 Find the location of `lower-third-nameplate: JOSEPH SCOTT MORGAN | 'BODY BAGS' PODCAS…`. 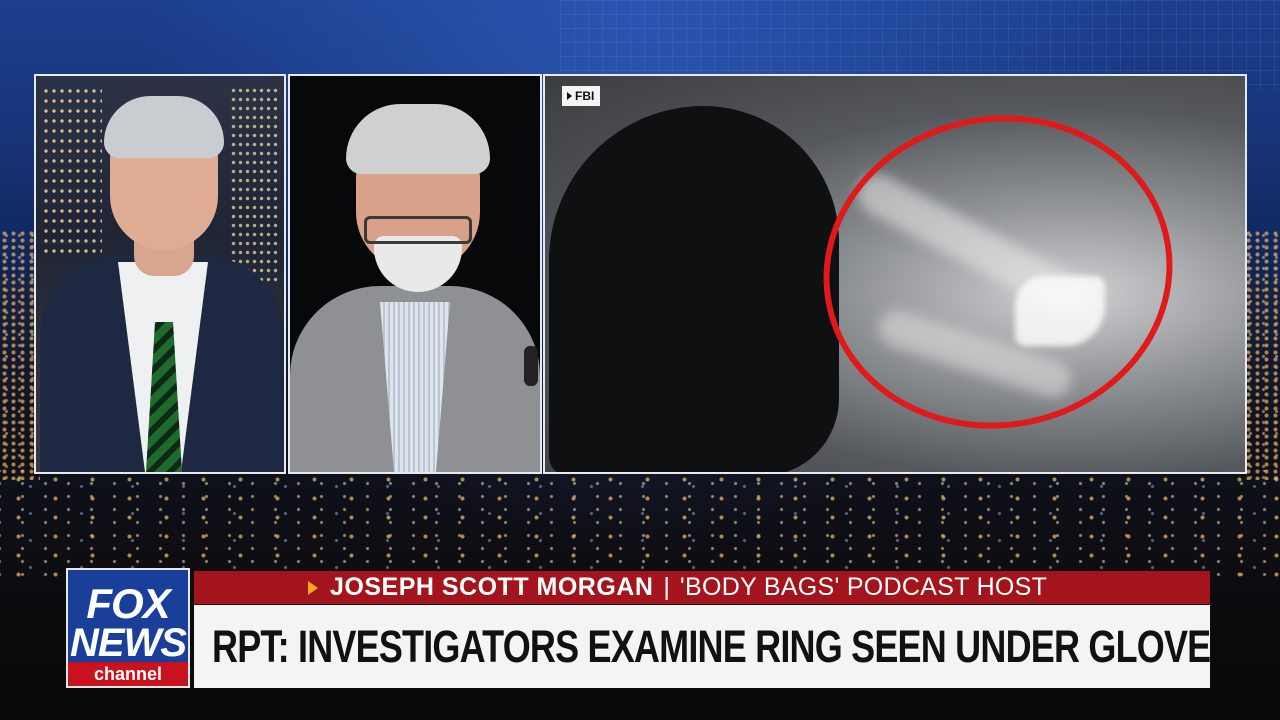

lower-third-nameplate: JOSEPH SCOTT MORGAN | 'BODY BAGS' PODCAS… is located at coordinates (702, 587).